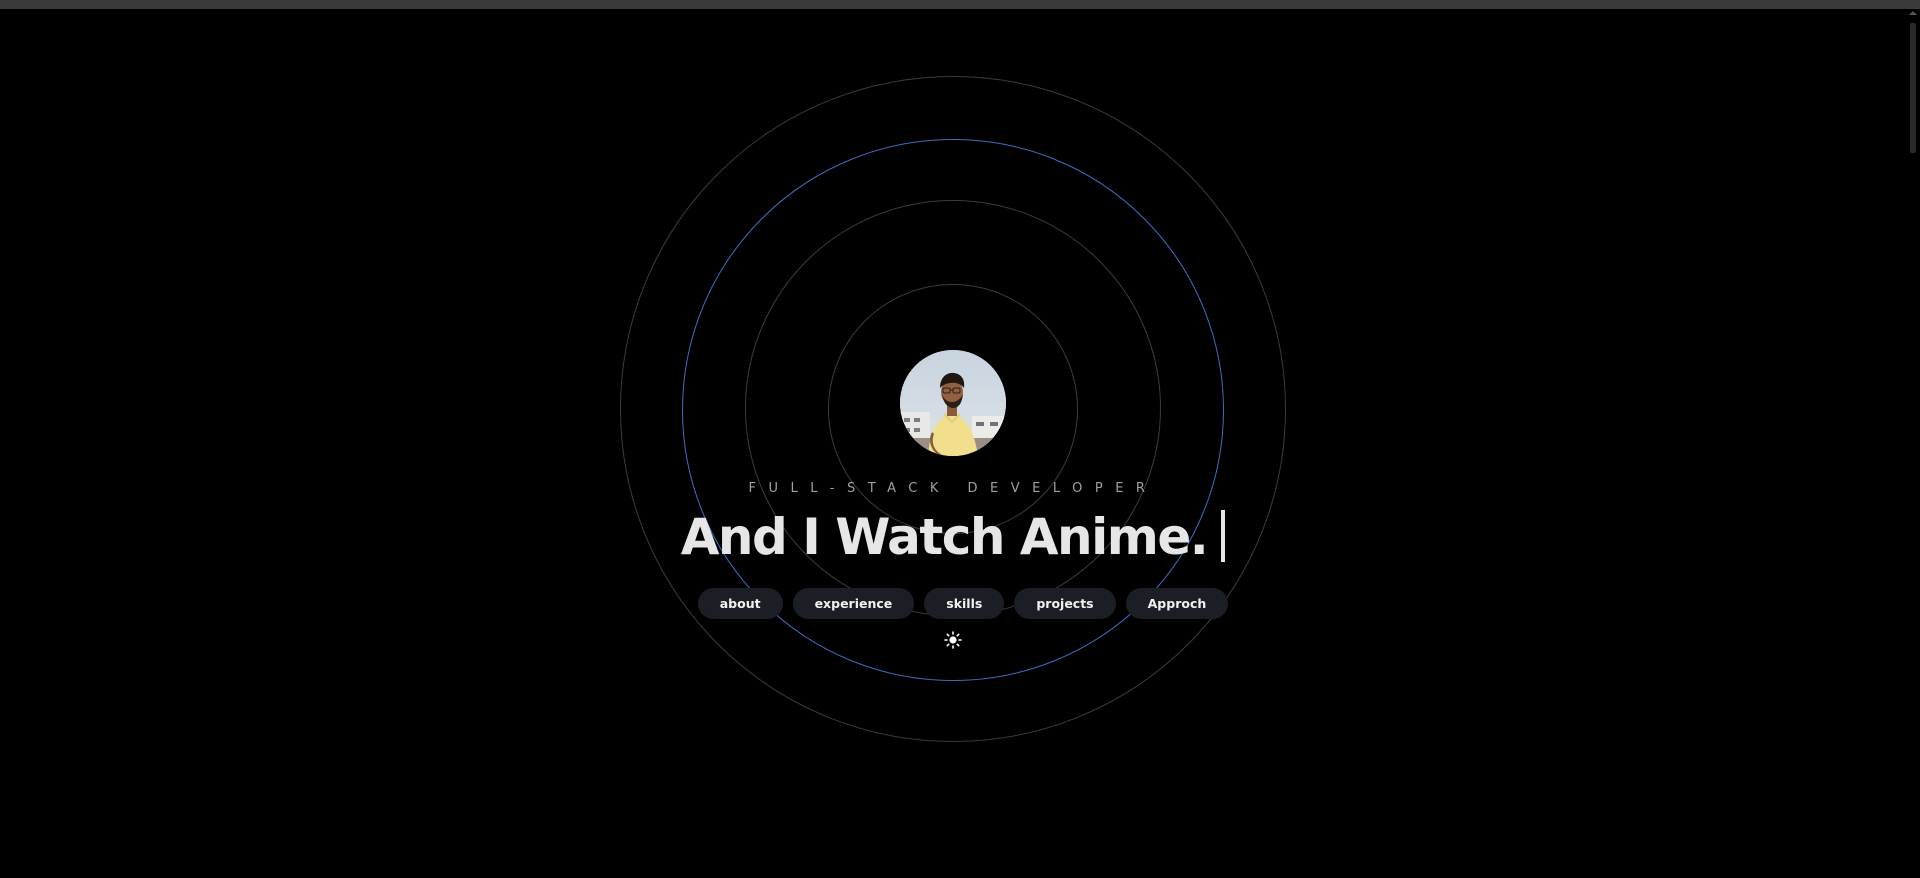 The width and height of the screenshot is (1920, 878). What do you see at coordinates (1913, 13) in the screenshot?
I see `scroll-up-arrow-icon` at bounding box center [1913, 13].